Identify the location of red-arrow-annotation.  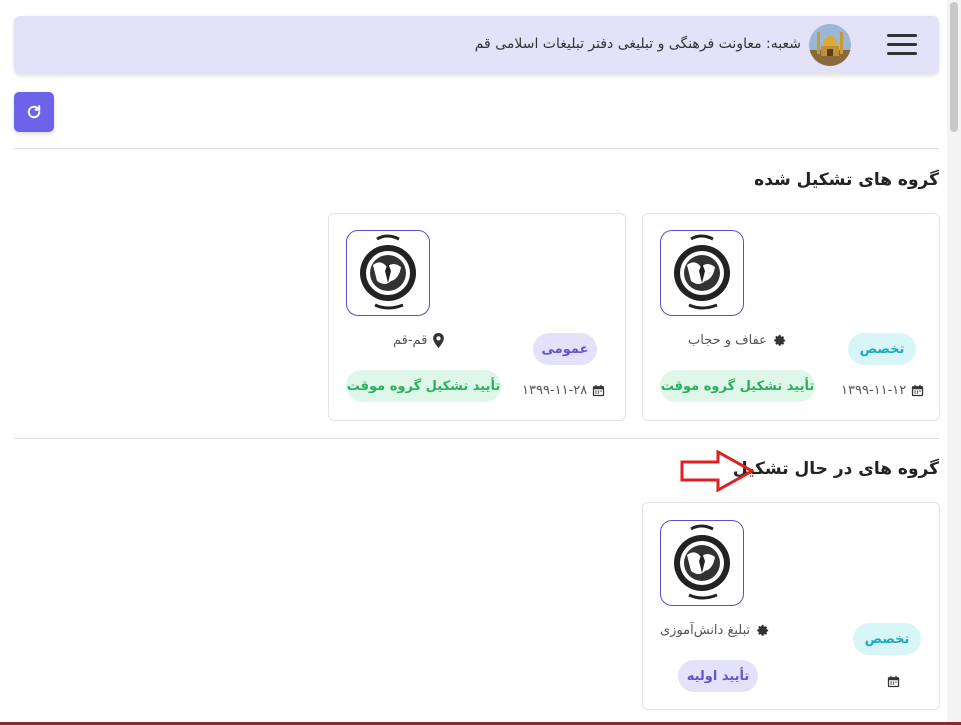
(717, 471).